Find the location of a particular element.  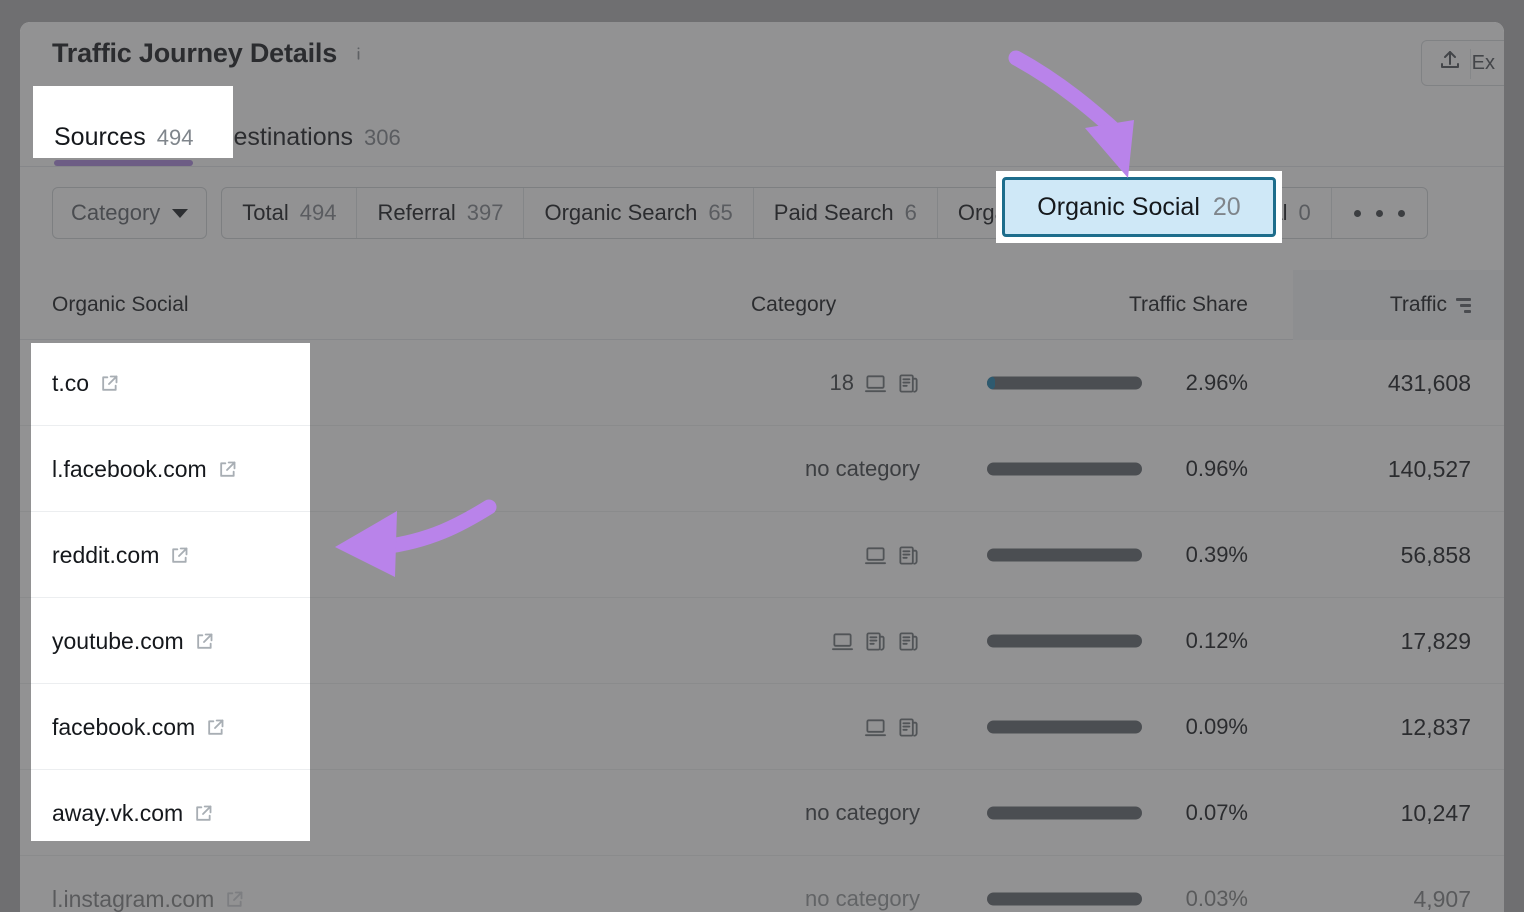

chip-total: Total 494 is located at coordinates (290, 213).